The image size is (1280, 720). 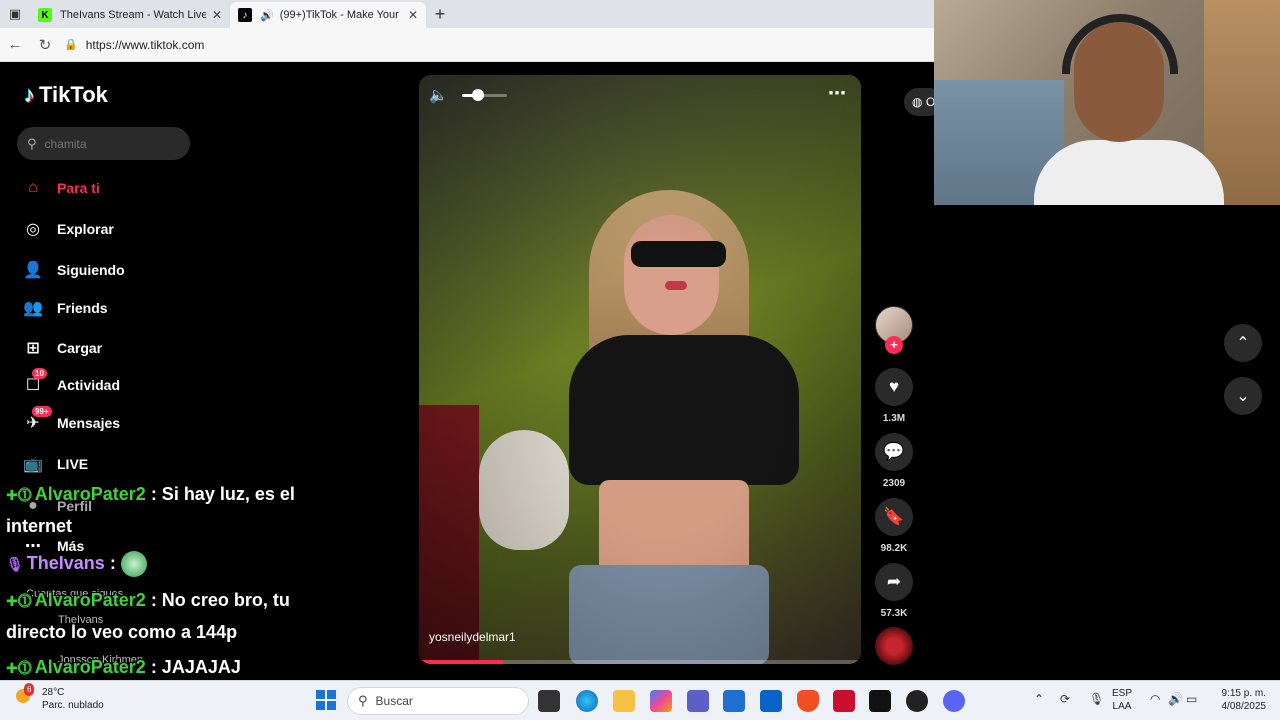 I want to click on sidebar-item-label: LIVE, so click(x=73, y=464).